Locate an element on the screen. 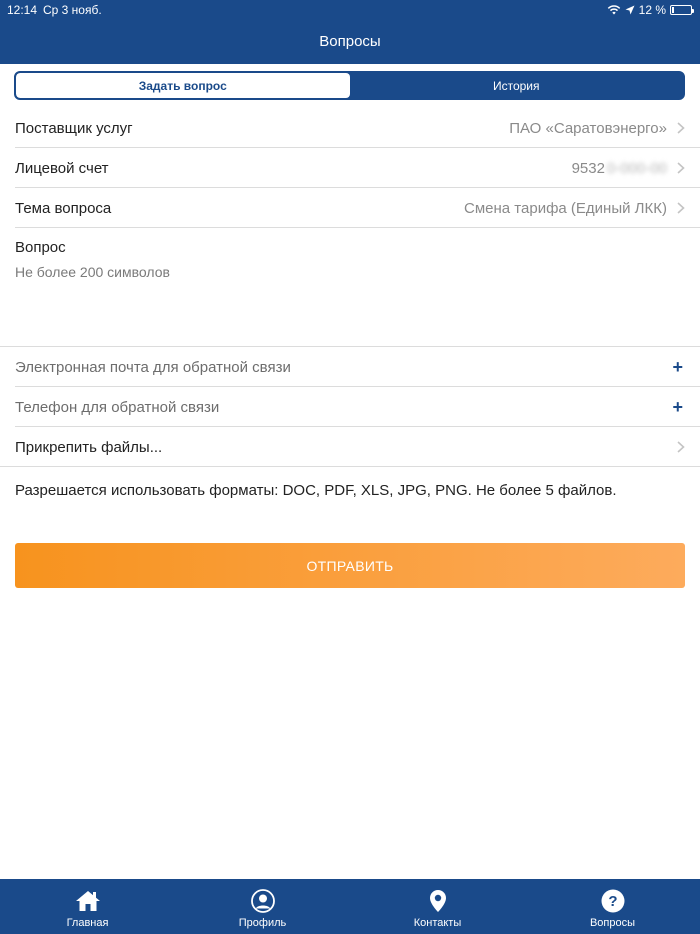 The image size is (700, 934). tabbar-item-questions: ? Вопросы is located at coordinates (612, 906).